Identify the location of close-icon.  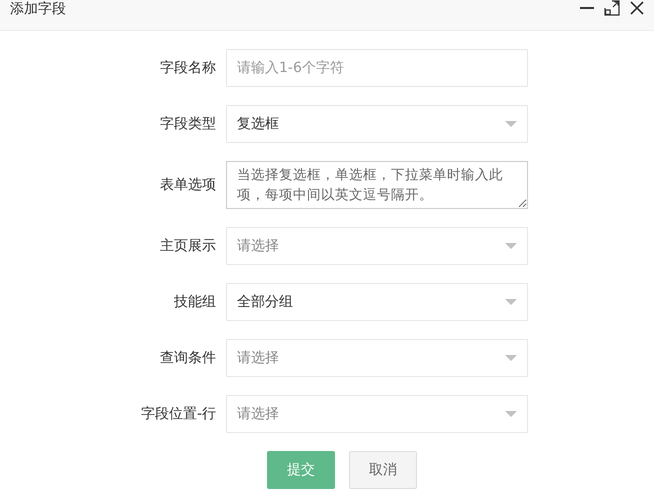
(637, 8).